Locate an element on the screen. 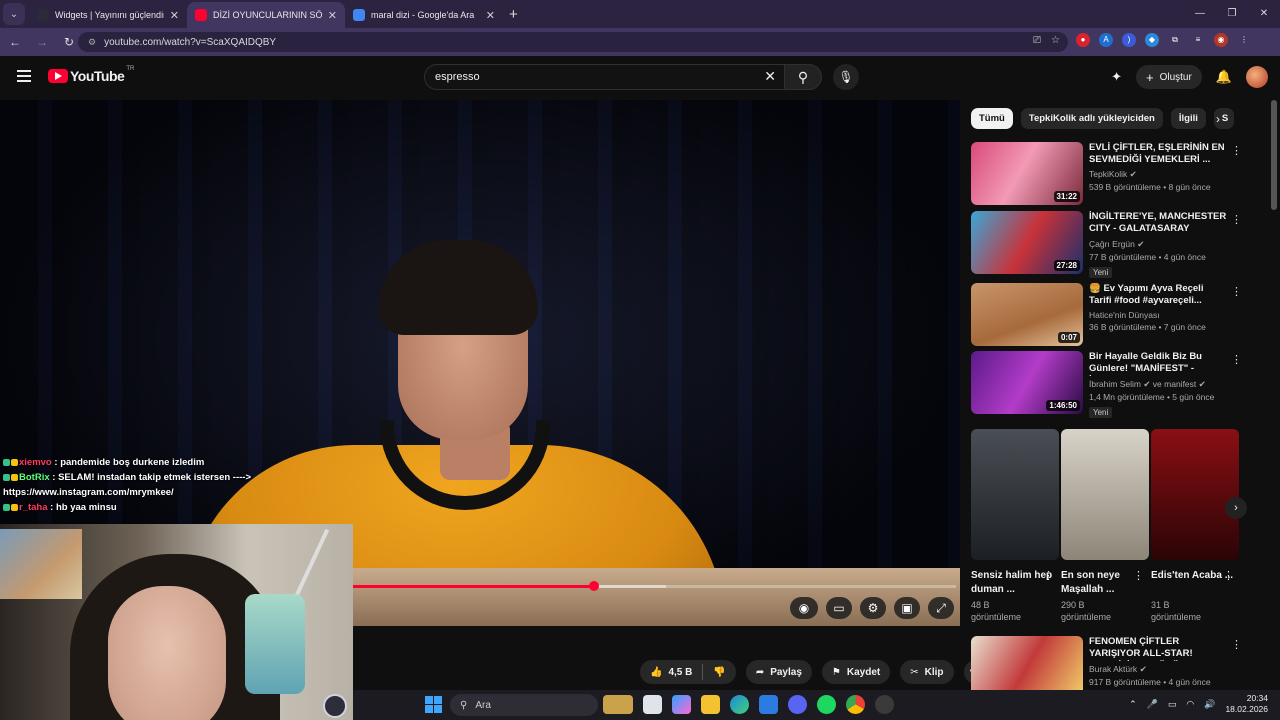 This screenshot has width=1280, height=720. subtitles-icon: ▭ is located at coordinates (839, 608).